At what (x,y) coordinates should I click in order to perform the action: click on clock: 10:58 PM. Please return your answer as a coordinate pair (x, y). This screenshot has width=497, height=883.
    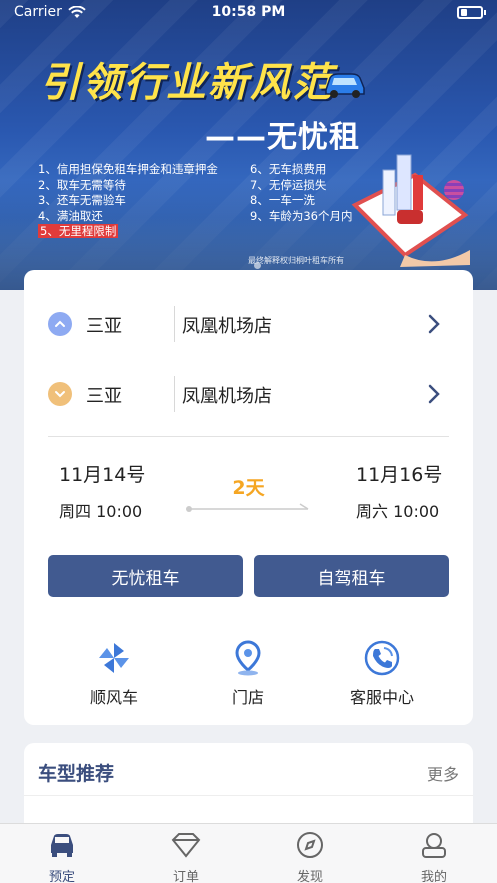
    Looking at the image, I should click on (248, 12).